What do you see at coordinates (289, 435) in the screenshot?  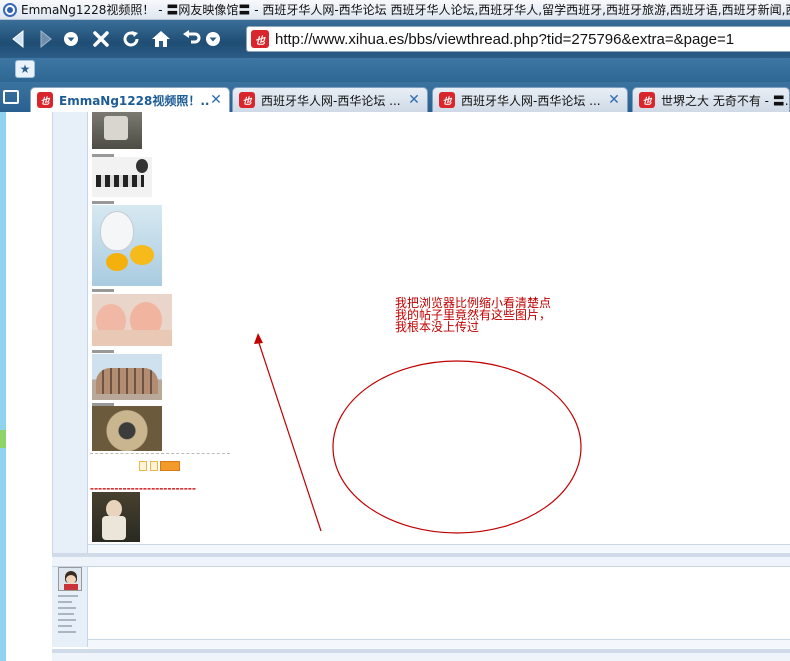 I see `annotation-arrow` at bounding box center [289, 435].